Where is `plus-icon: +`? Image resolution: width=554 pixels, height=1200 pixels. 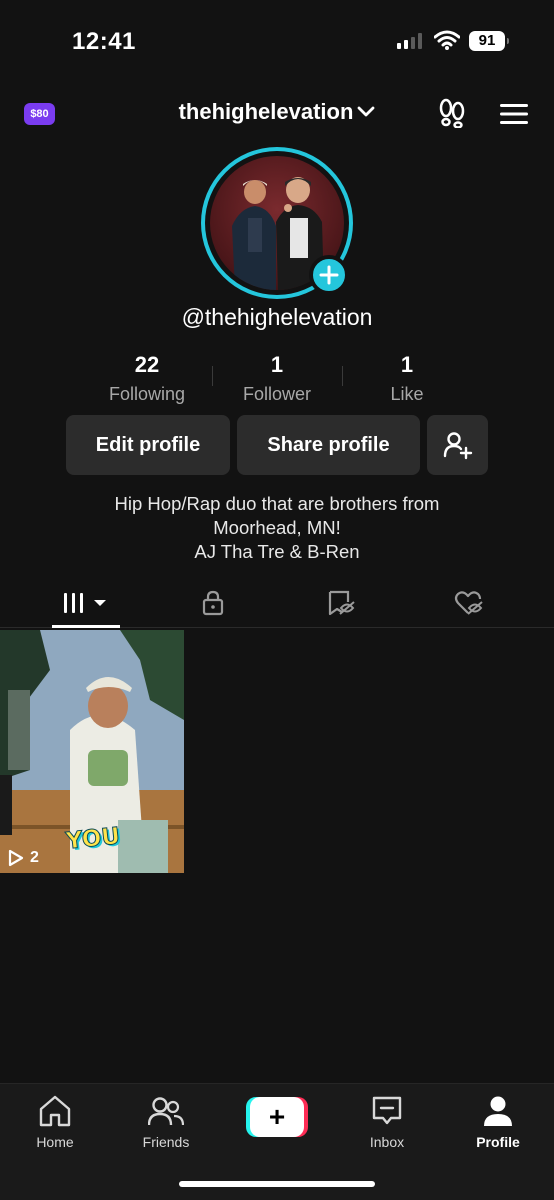
plus-icon: + is located at coordinates (277, 1117).